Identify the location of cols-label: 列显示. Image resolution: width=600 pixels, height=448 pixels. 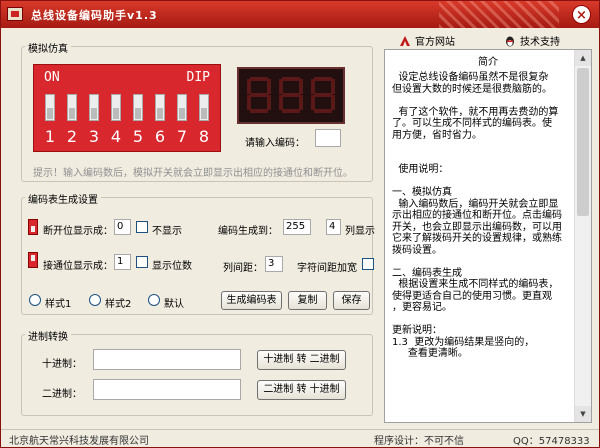
(360, 231).